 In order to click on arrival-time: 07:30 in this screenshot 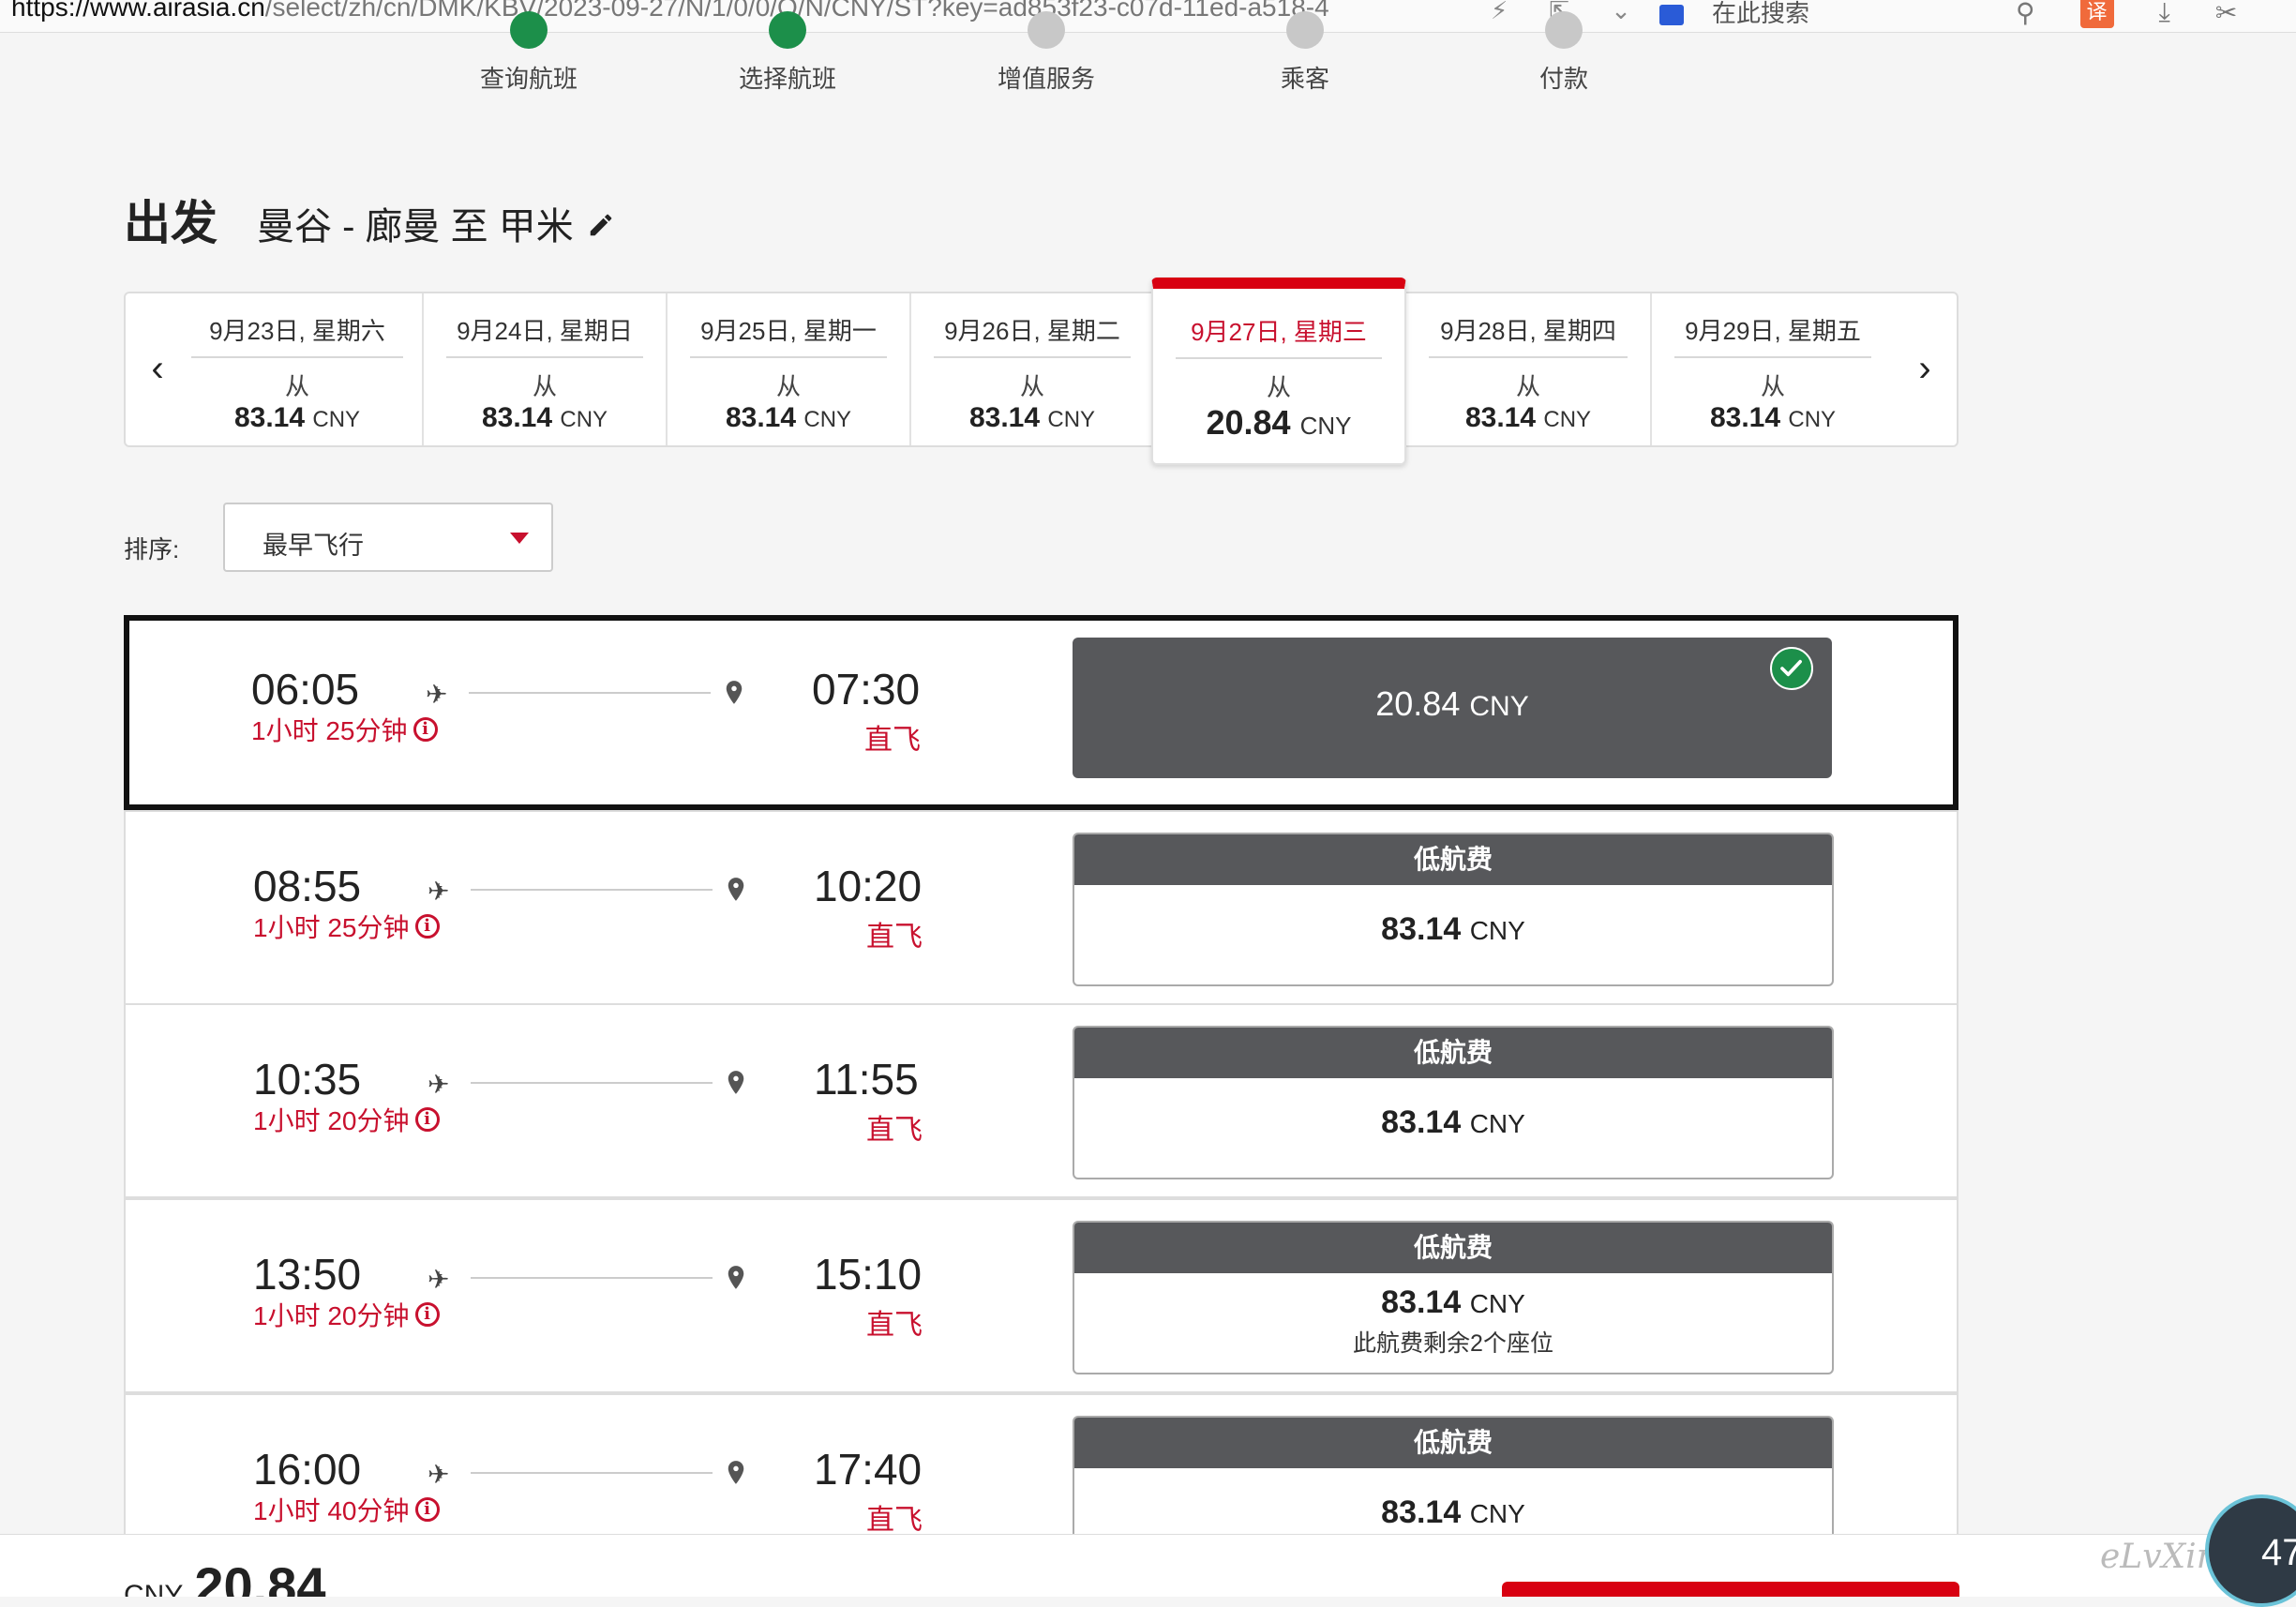, I will do `click(866, 689)`.